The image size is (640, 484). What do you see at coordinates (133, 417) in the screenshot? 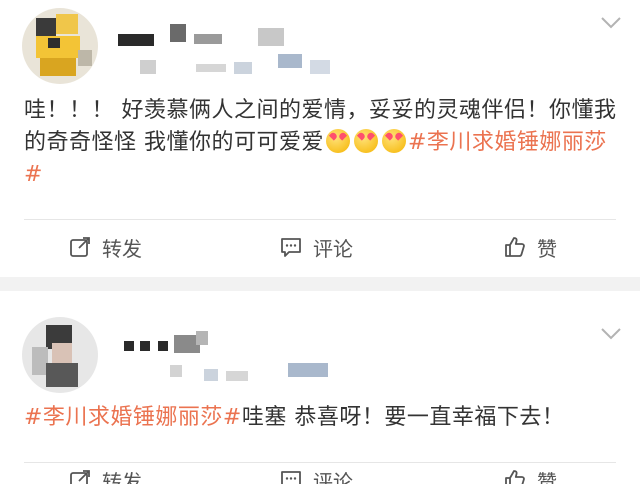
I see `hashtag-link: #李川求婚锤娜丽莎#` at bounding box center [133, 417].